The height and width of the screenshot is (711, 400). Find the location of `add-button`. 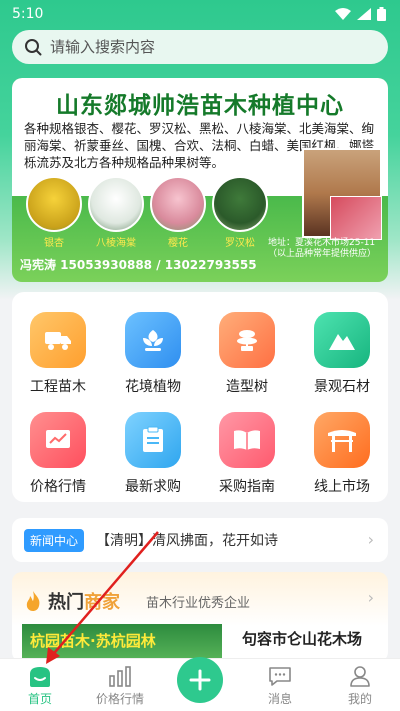

add-button is located at coordinates (200, 680).